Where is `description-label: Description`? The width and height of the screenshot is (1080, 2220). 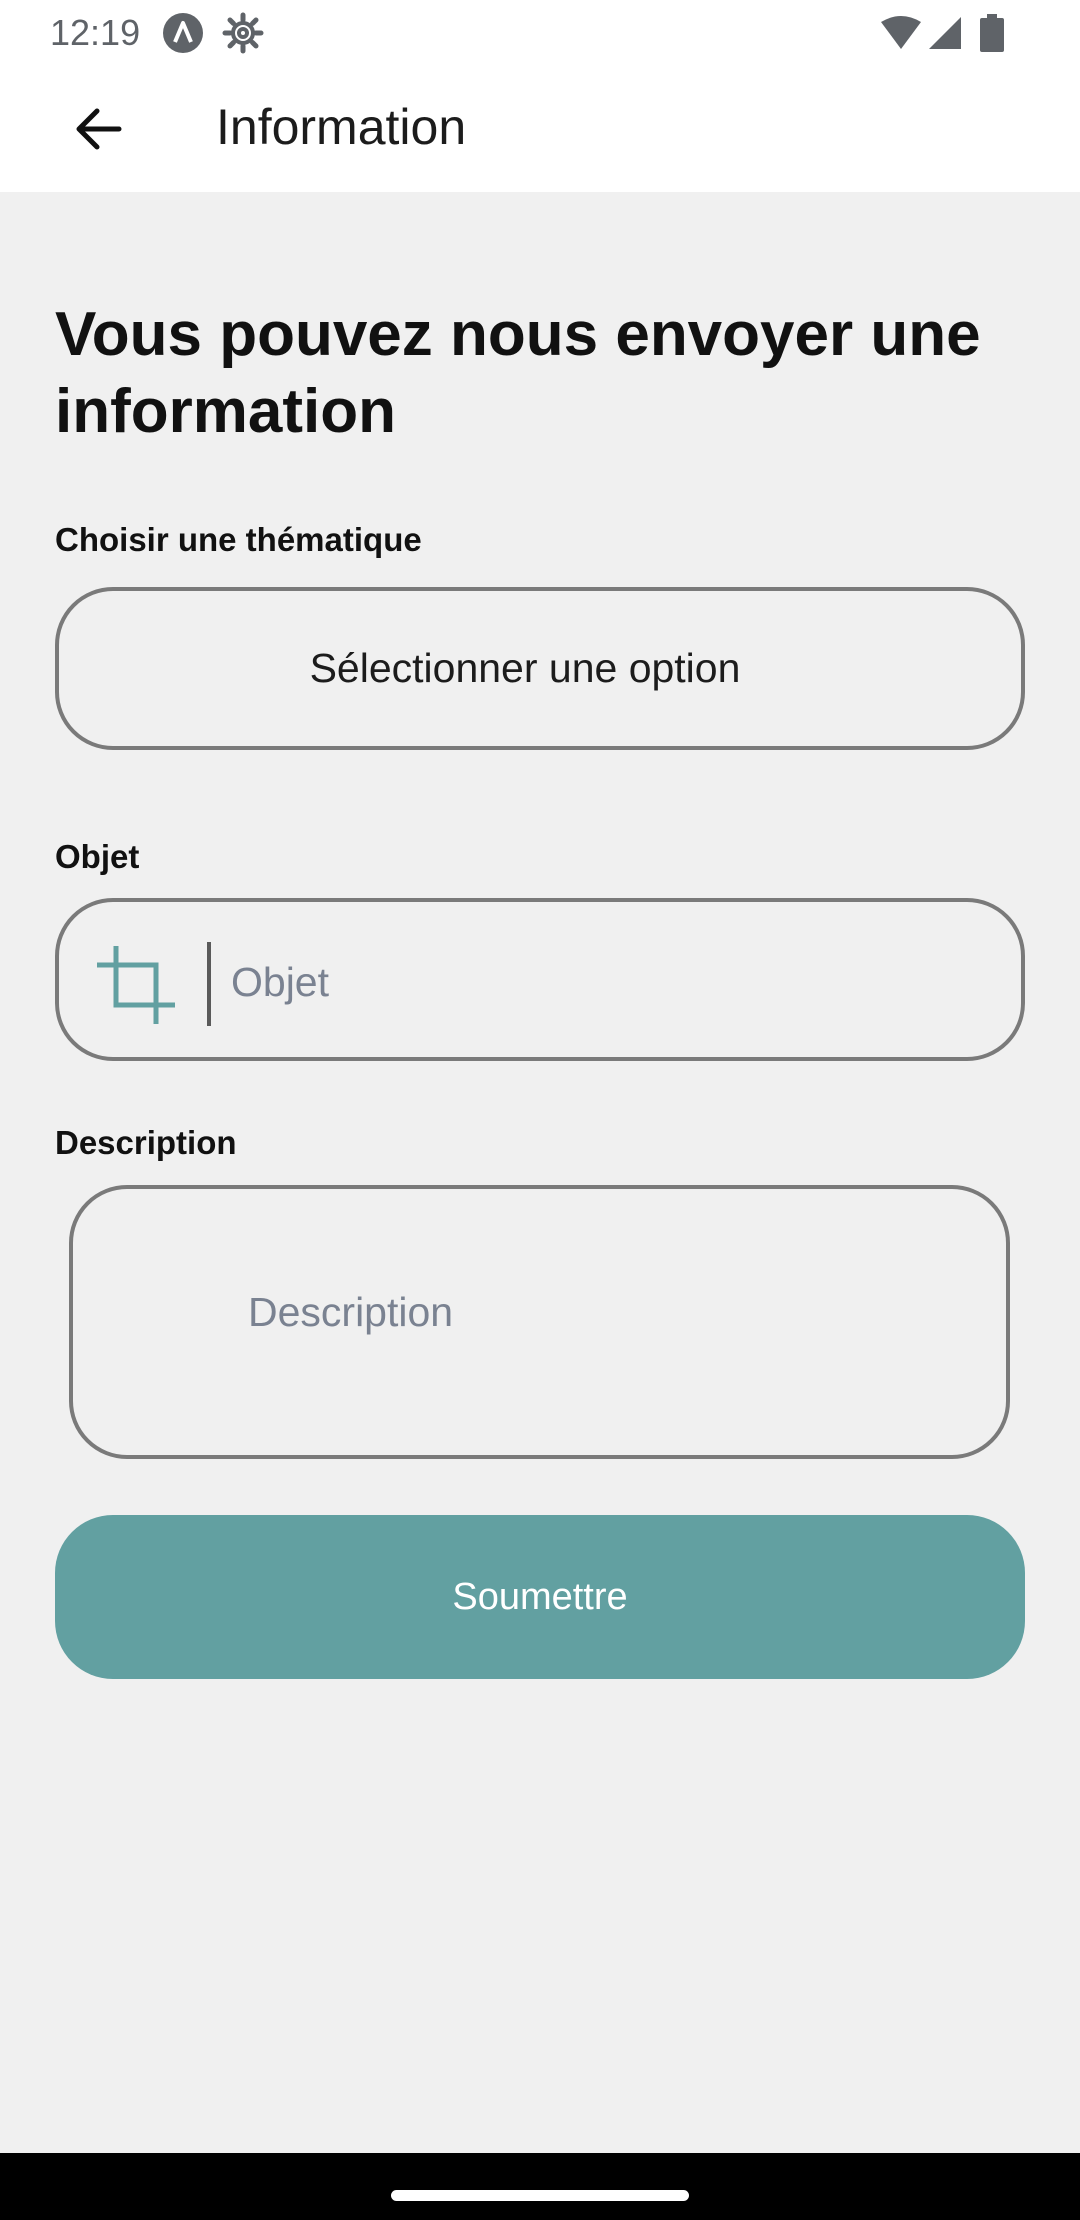 description-label: Description is located at coordinates (146, 1142).